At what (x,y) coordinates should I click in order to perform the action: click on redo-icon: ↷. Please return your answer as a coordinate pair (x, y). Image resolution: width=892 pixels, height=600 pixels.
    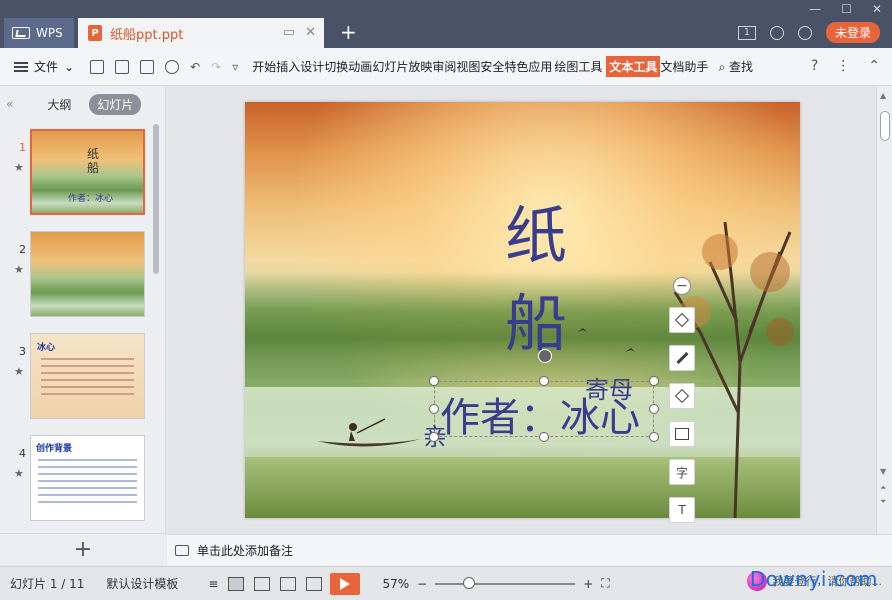
    Looking at the image, I should click on (216, 67).